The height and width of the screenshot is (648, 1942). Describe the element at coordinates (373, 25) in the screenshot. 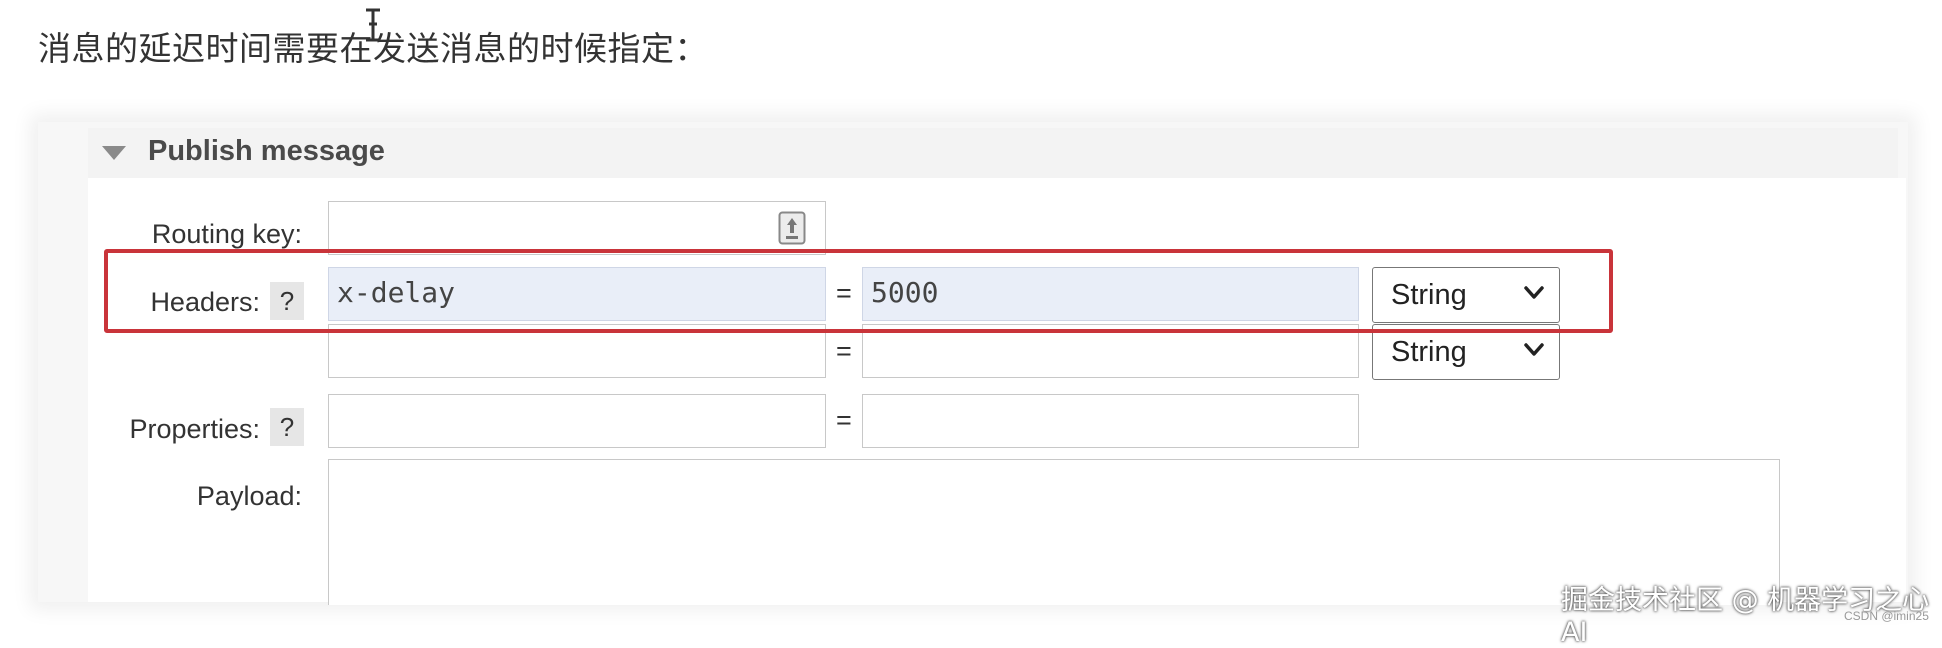

I see `text-cursor-icon` at that location.